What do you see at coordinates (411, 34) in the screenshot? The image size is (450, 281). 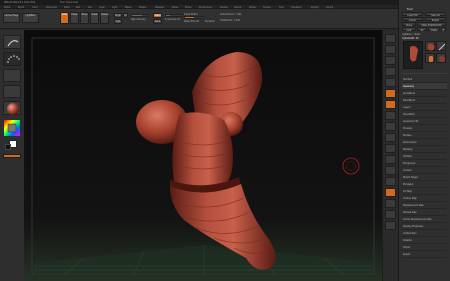 I see `lightbox-tools-label: Lightbox > Tools` at bounding box center [411, 34].